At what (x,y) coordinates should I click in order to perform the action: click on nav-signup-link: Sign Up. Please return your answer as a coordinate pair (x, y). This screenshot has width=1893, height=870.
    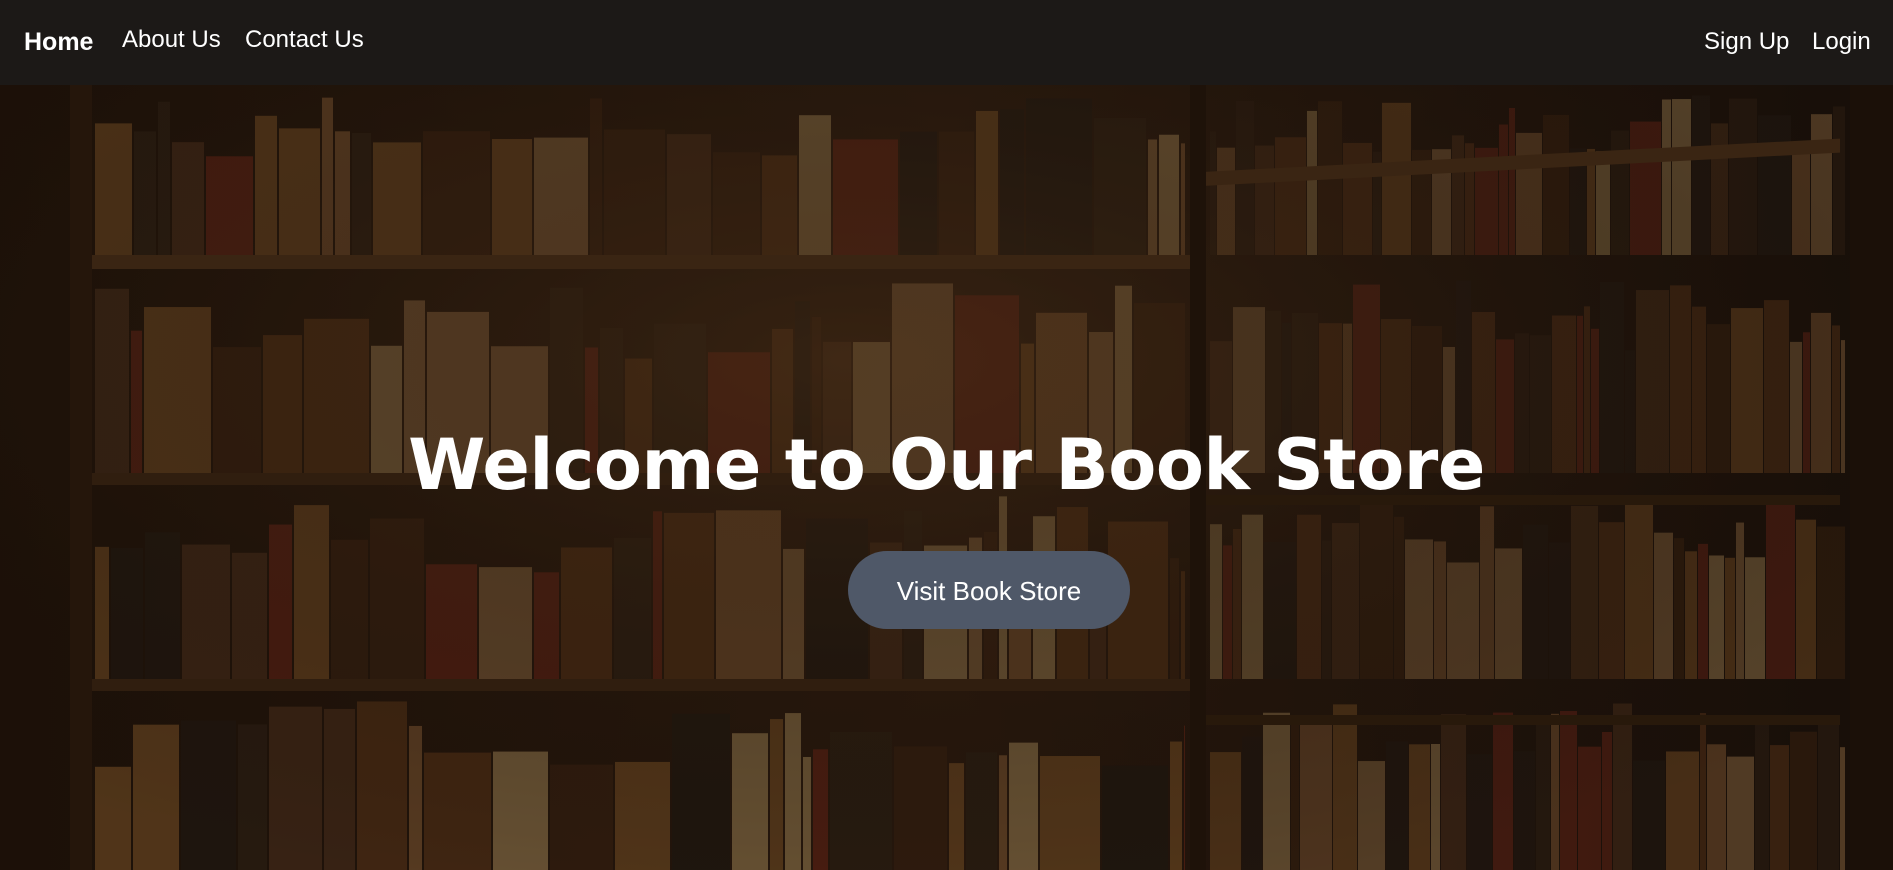
    Looking at the image, I should click on (1746, 40).